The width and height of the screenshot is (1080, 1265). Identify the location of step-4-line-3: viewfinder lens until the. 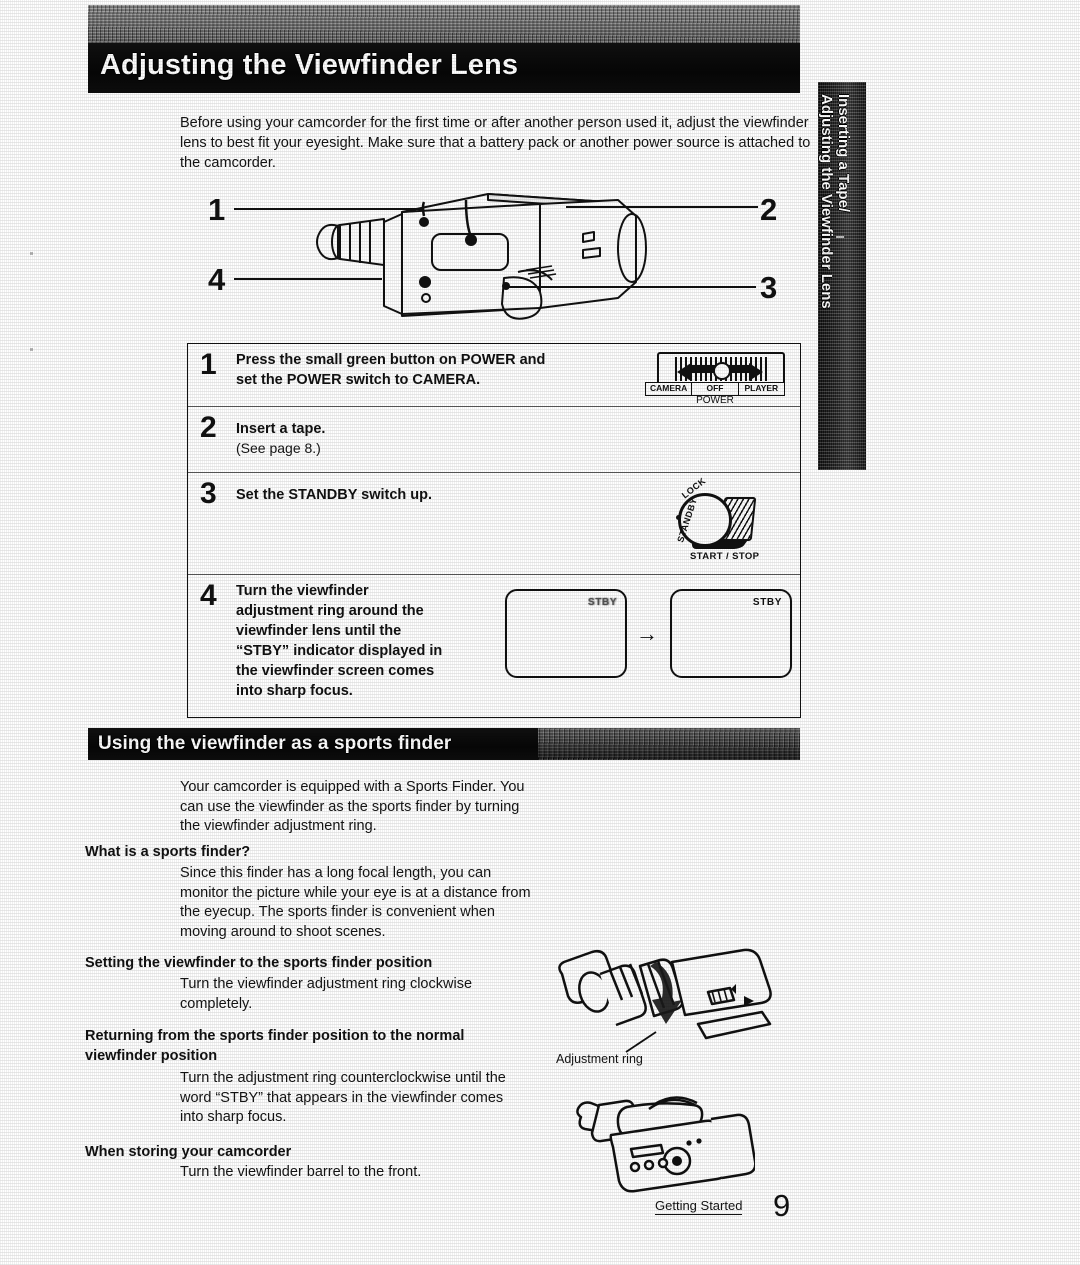
(319, 631).